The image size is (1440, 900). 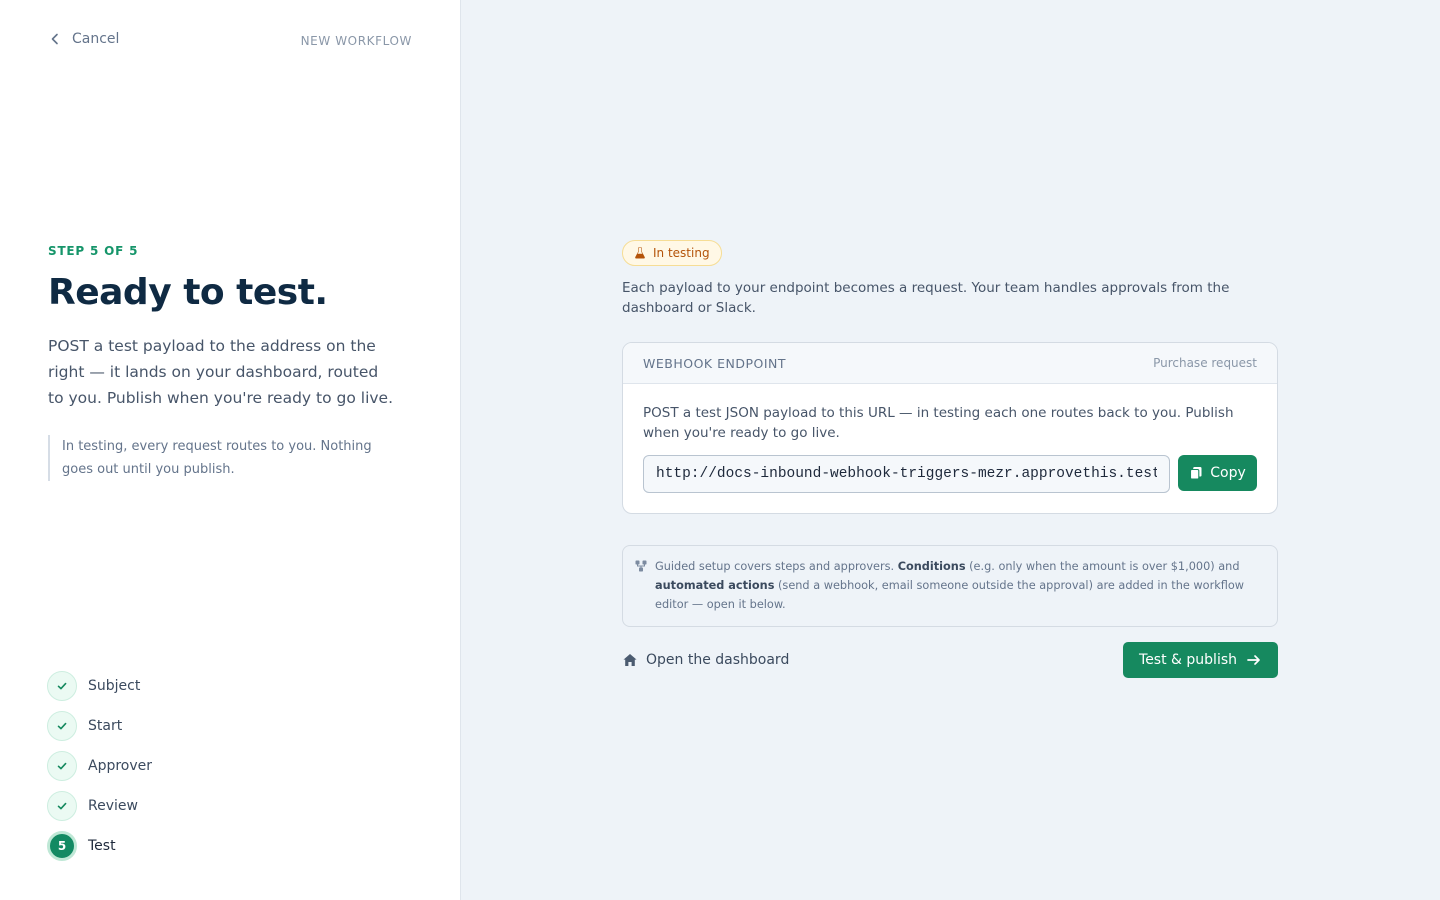 I want to click on info-text: Guided setup covers steps and approvers., so click(x=776, y=566).